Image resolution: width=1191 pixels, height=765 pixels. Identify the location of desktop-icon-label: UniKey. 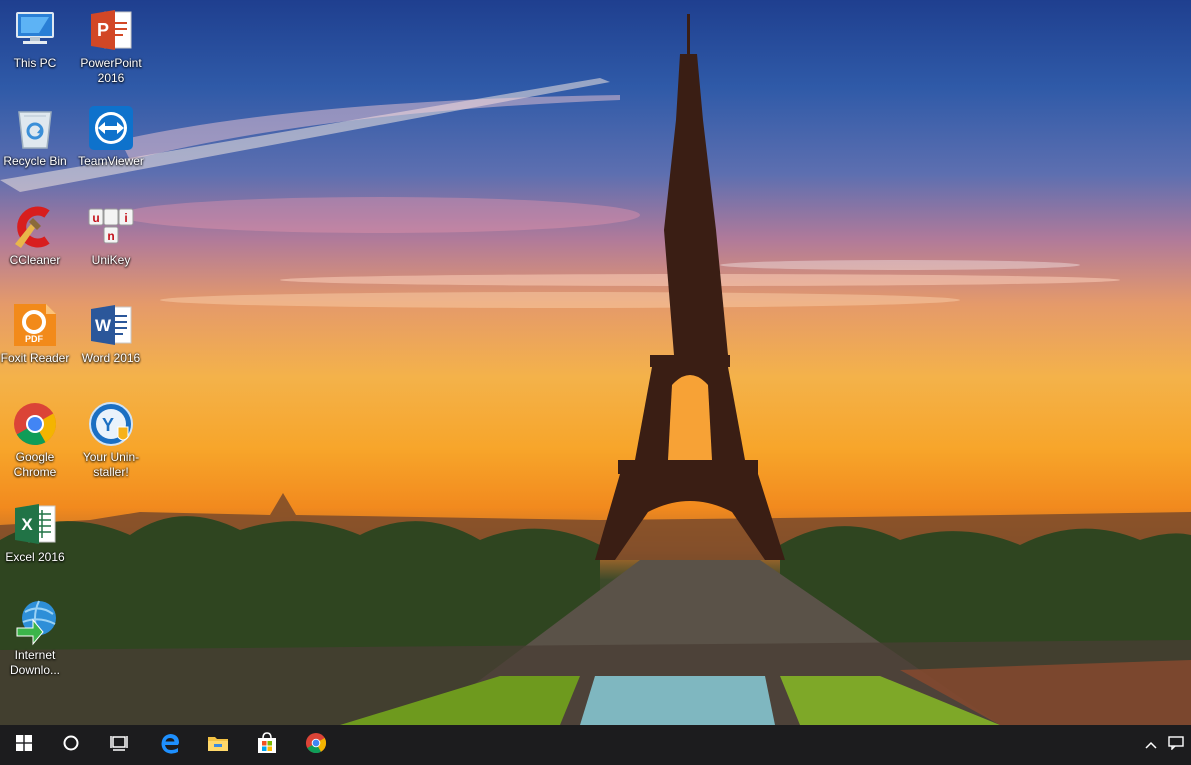
(111, 260).